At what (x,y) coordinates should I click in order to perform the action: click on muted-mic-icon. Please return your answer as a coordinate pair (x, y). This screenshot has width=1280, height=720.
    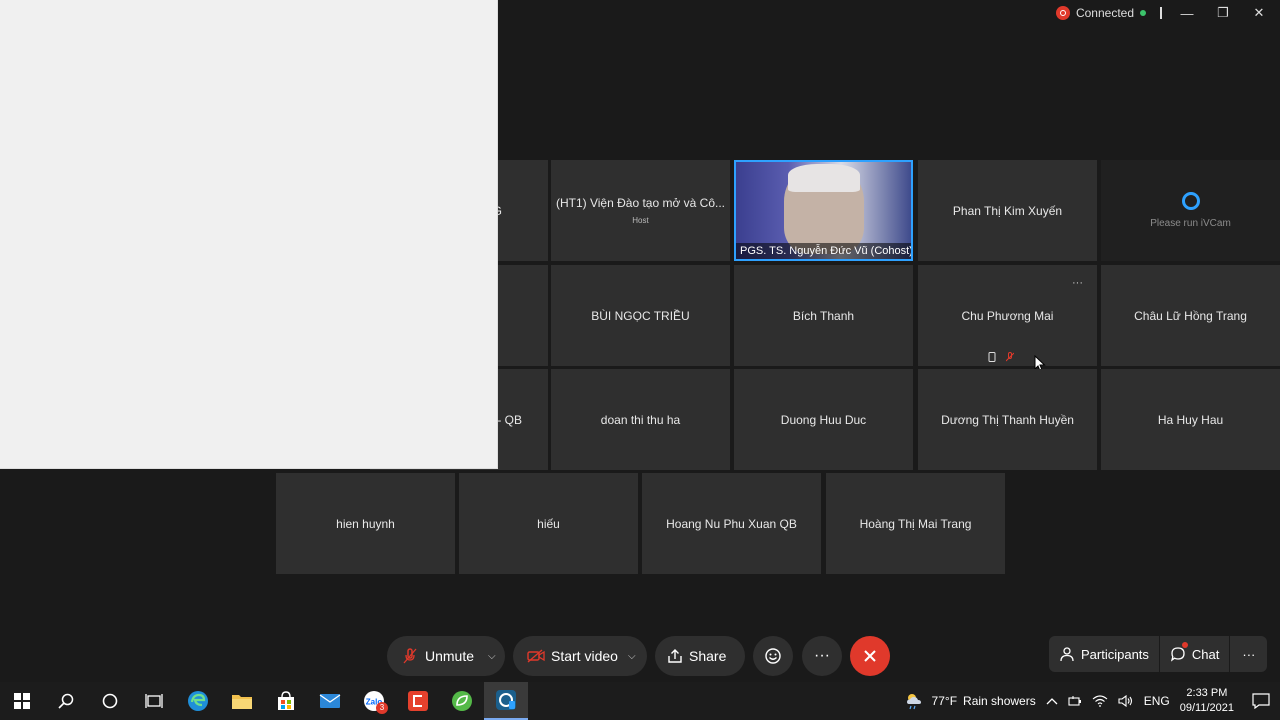
    Looking at the image, I should click on (1010, 357).